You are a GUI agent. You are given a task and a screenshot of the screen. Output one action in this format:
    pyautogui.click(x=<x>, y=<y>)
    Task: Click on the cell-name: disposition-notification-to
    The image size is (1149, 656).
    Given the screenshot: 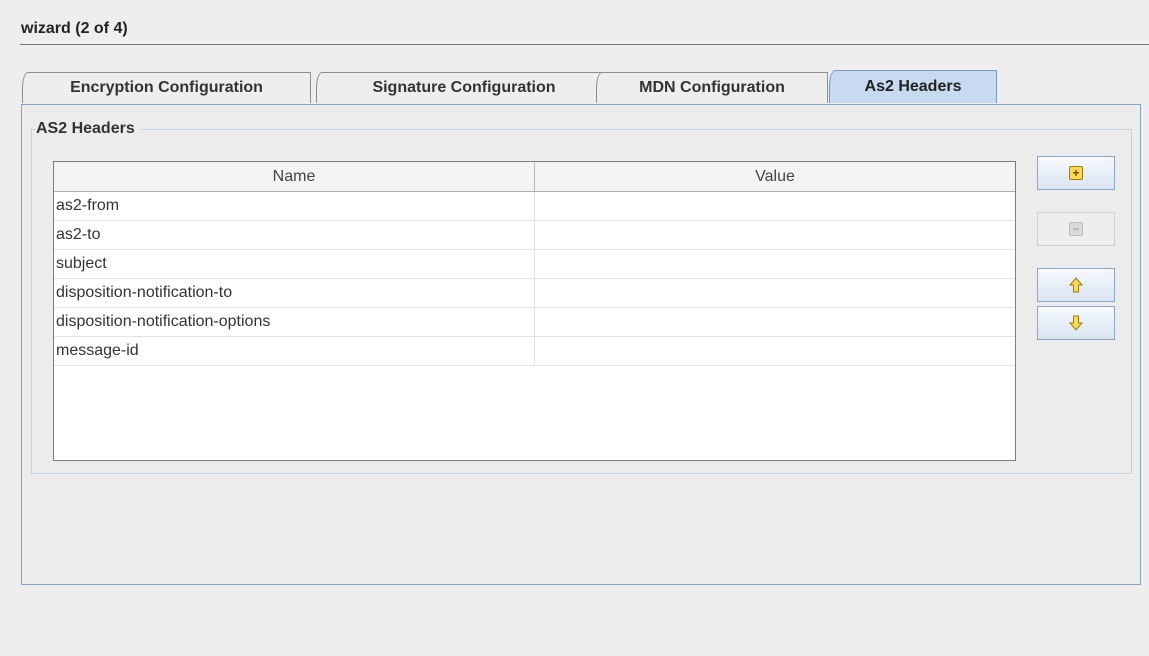 What is the action you would take?
    pyautogui.click(x=294, y=293)
    